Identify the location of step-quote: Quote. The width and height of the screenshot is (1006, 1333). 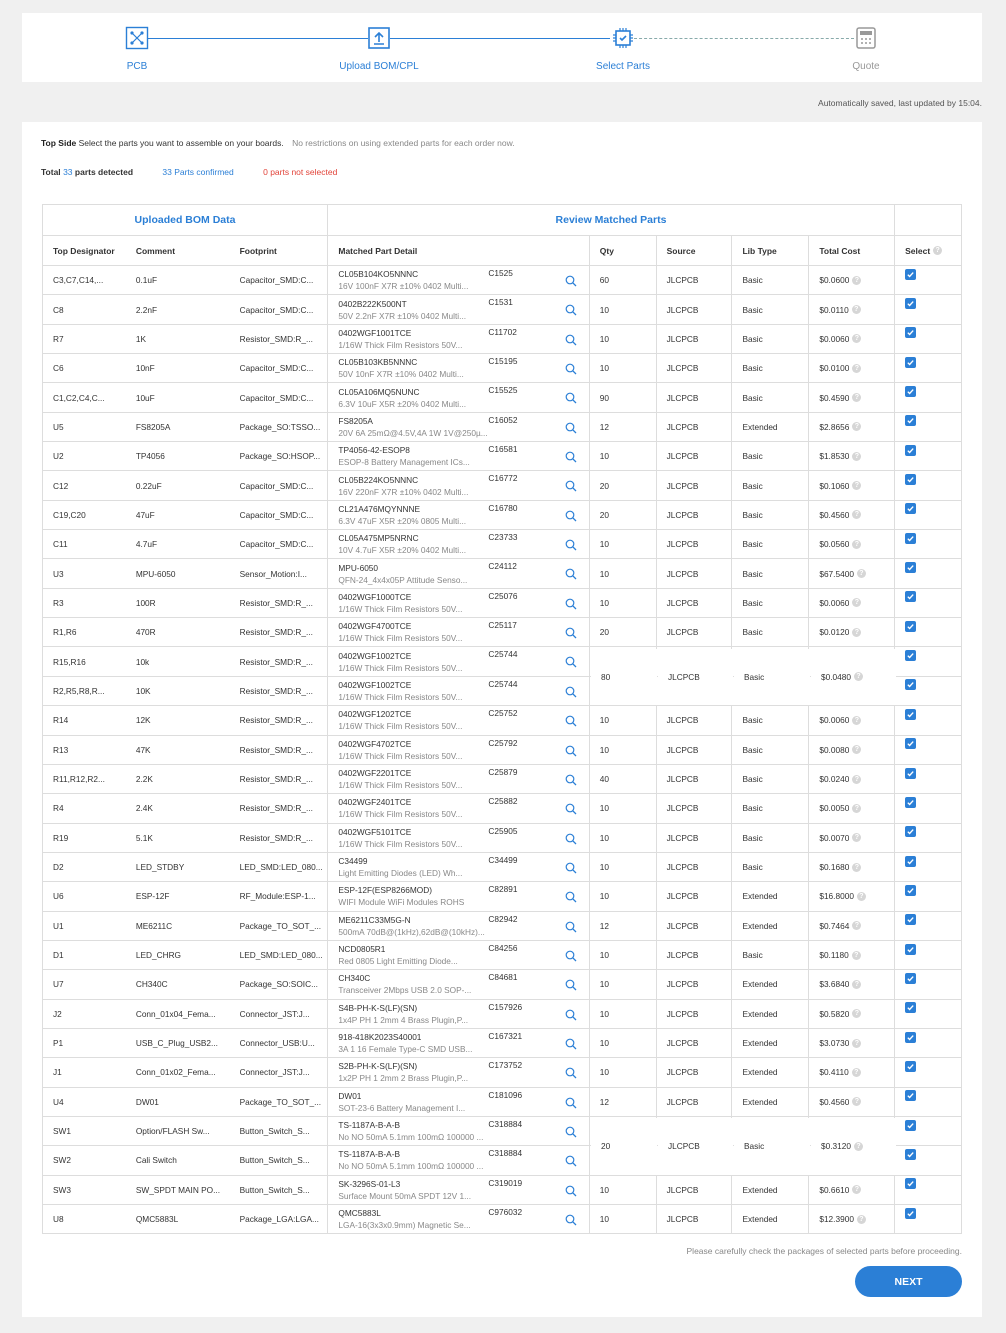
(866, 48).